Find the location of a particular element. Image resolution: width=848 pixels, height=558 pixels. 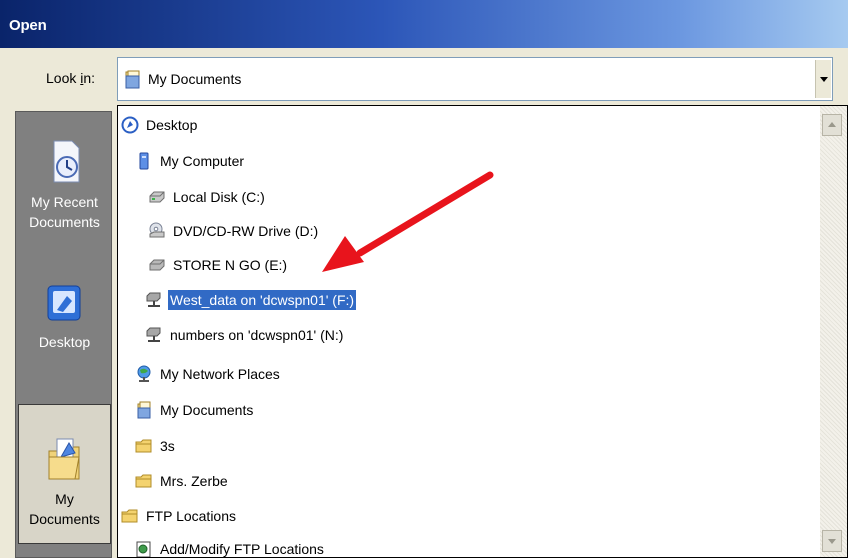

list-item-my-computer: My Computer is located at coordinates (190, 160).